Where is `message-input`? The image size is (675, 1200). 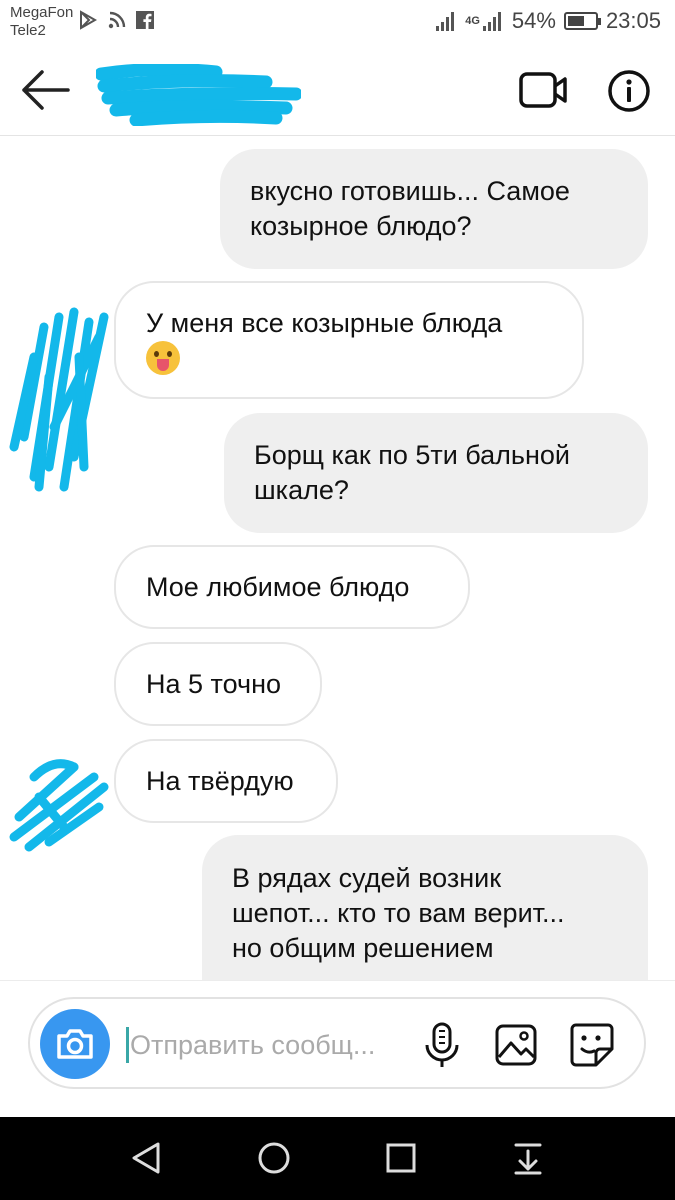 message-input is located at coordinates (265, 1045).